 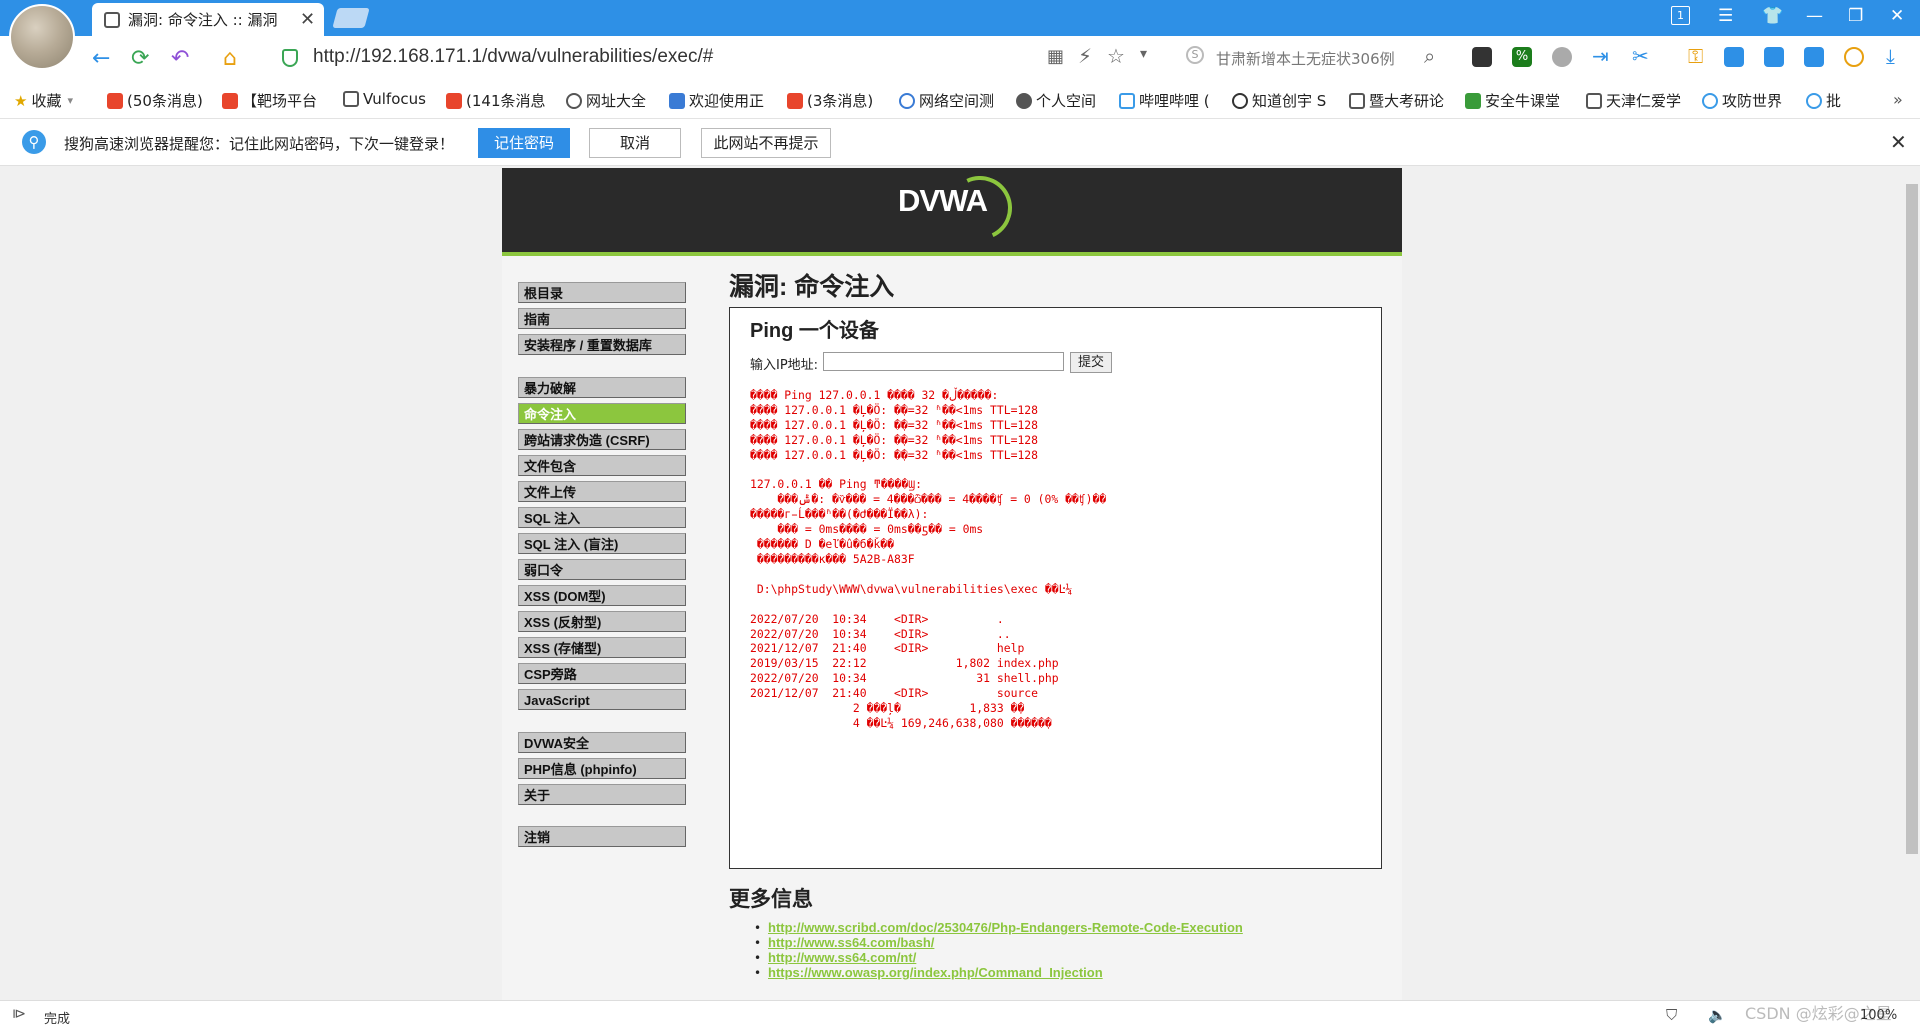 I want to click on extension-login-icon: ⇥, so click(x=1600, y=56).